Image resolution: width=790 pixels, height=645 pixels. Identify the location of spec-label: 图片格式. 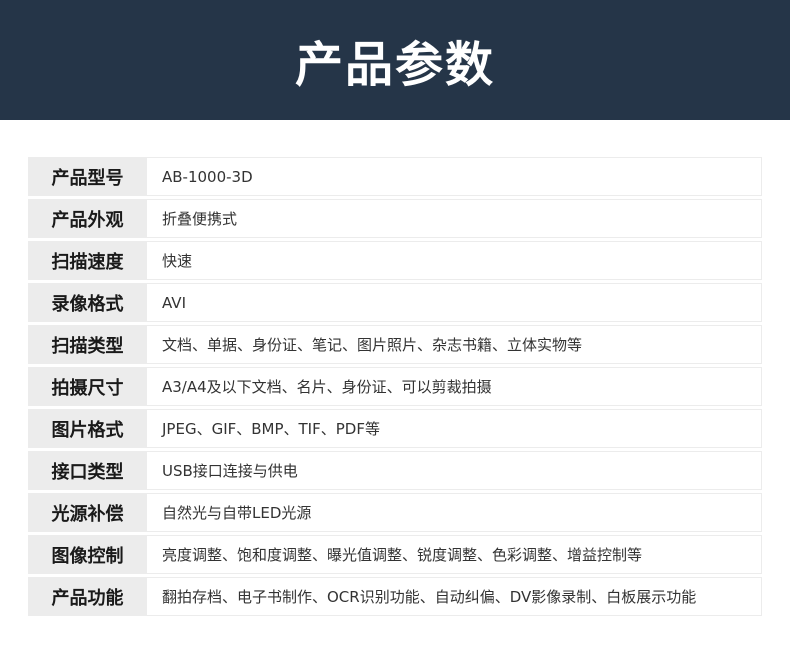
(87, 428).